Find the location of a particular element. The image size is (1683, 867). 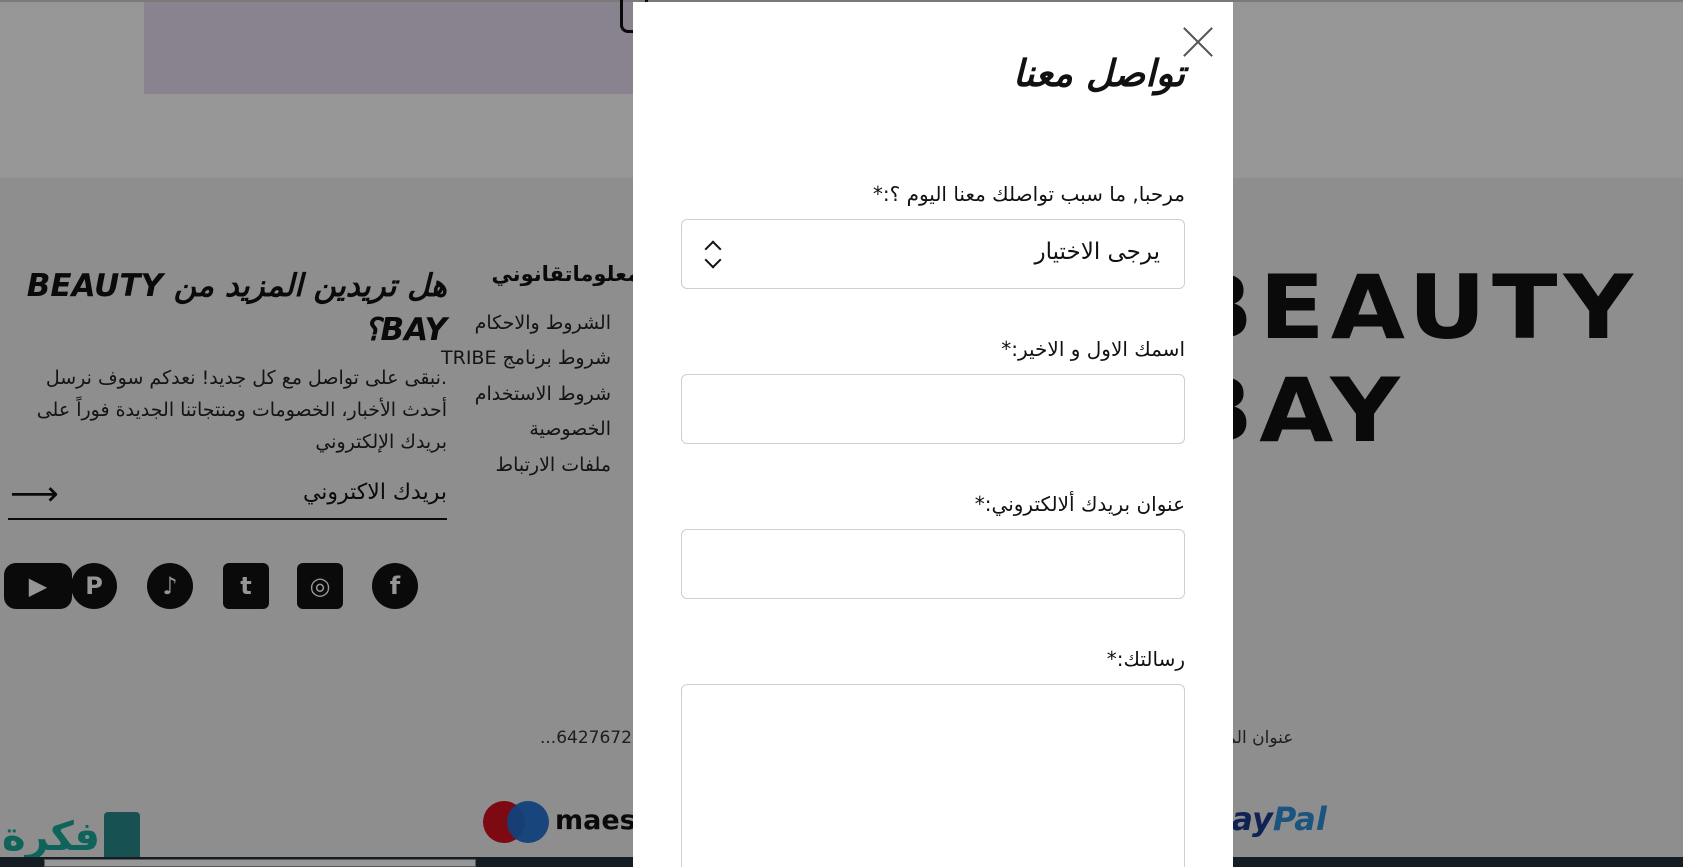

full-name-field is located at coordinates (933, 409).